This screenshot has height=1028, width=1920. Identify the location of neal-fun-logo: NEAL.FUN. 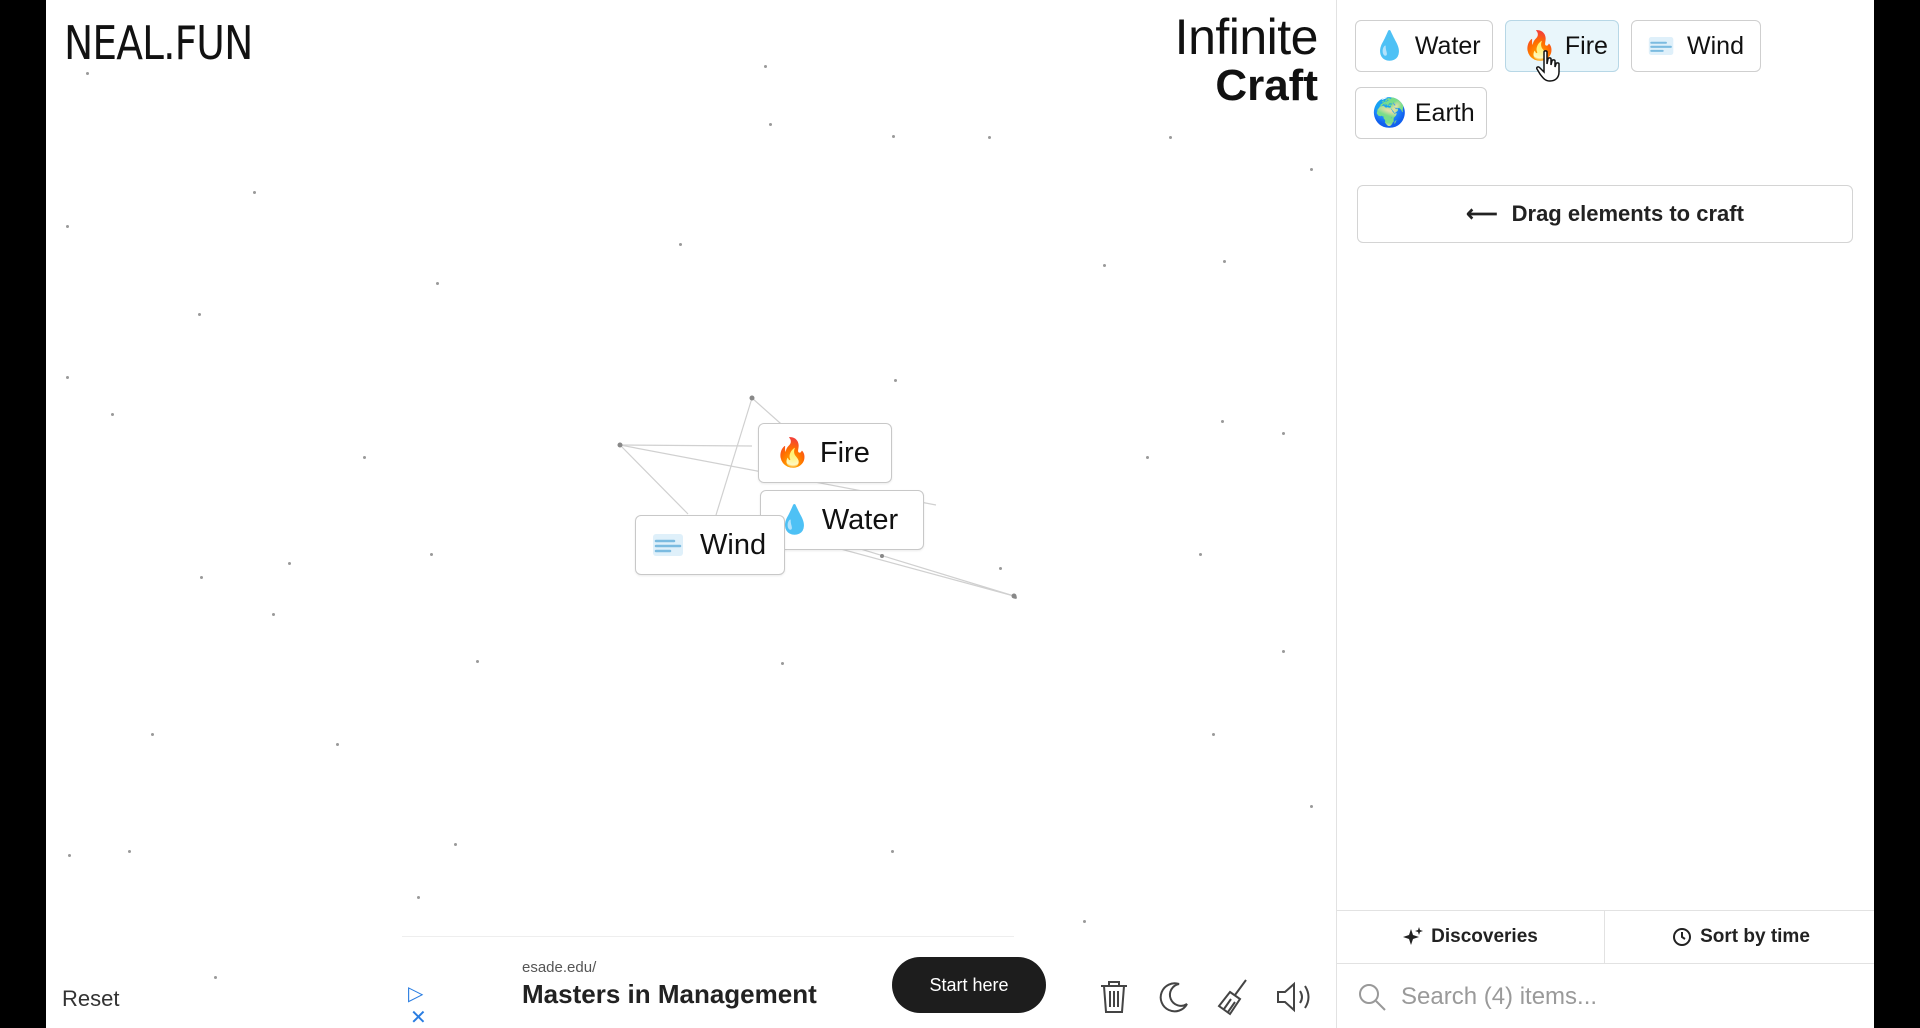
(158, 43).